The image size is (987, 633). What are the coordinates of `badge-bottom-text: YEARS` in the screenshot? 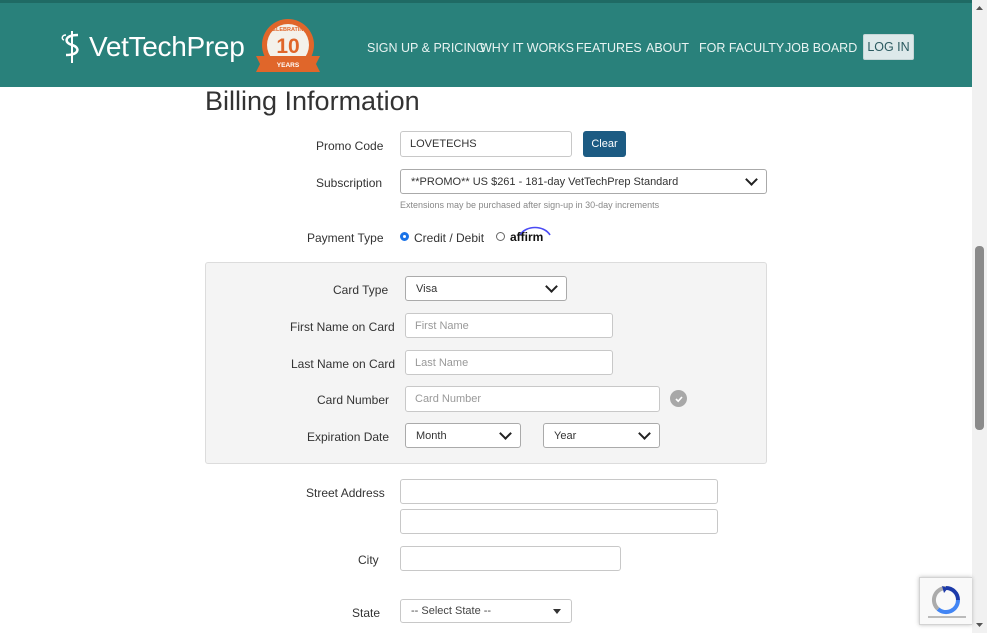 It's located at (288, 65).